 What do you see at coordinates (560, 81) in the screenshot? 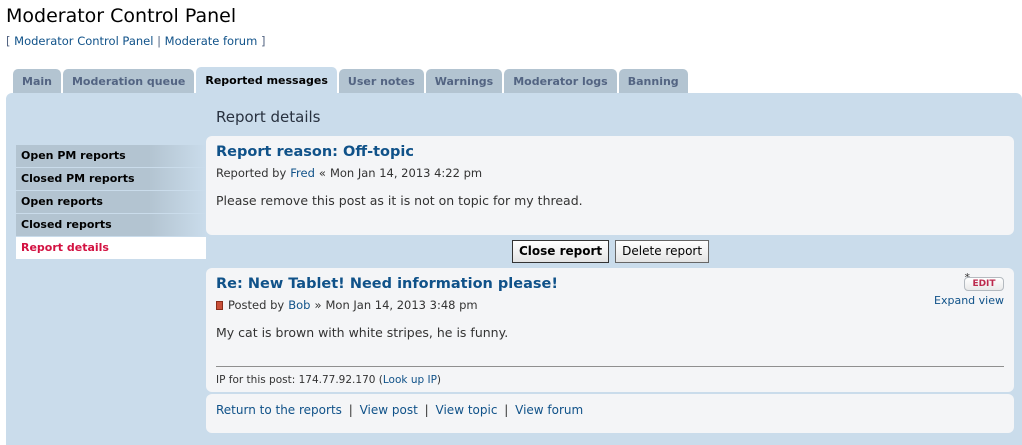
I see `tab-moderator-logs: Moderator logs` at bounding box center [560, 81].